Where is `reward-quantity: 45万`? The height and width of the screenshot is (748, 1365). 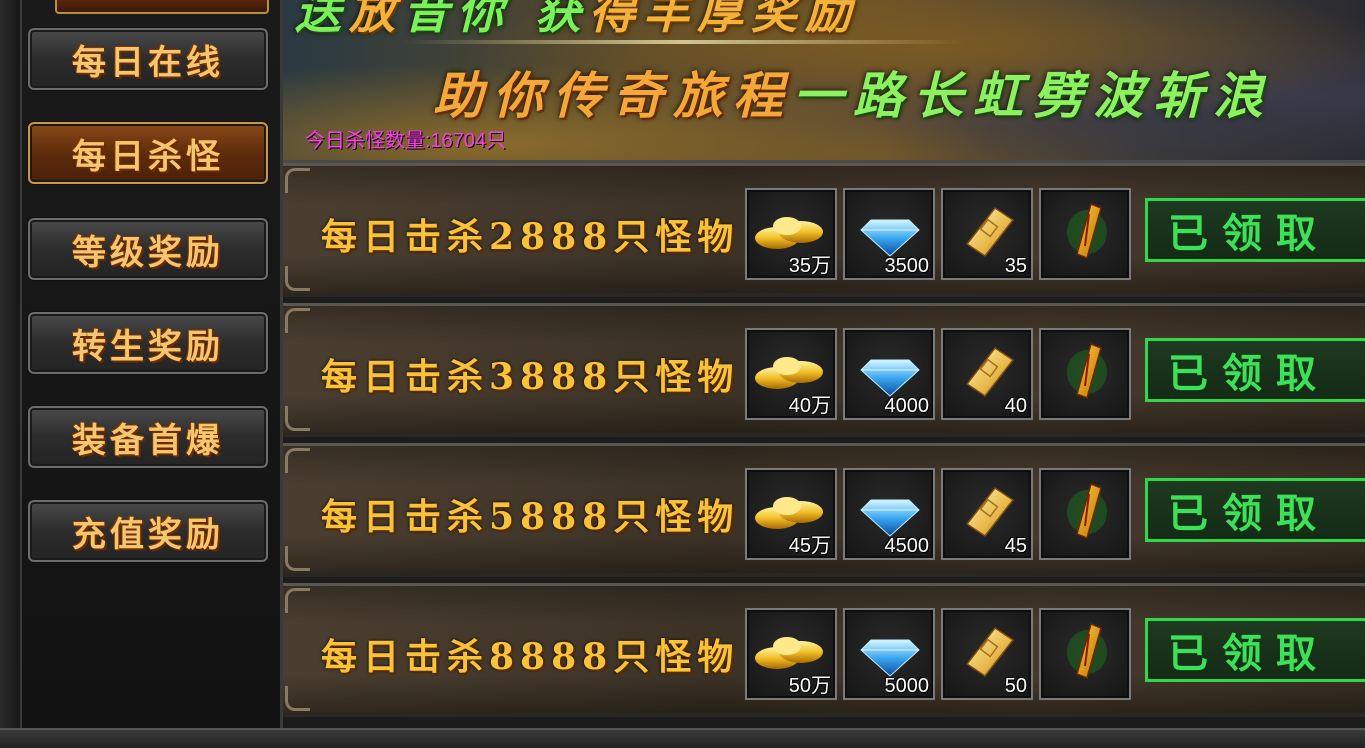 reward-quantity: 45万 is located at coordinates (809, 546).